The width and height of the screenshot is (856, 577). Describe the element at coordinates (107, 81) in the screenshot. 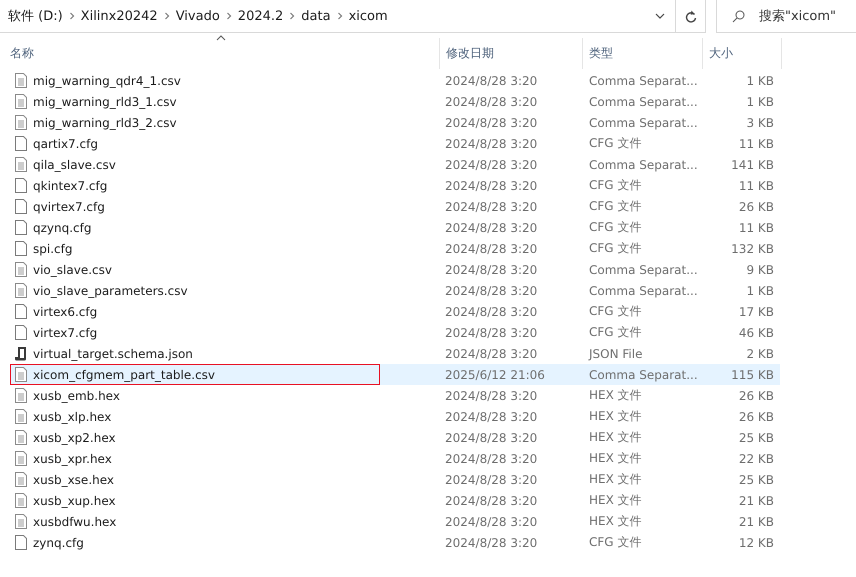

I see `file-name: mig_warning_qdr4_1.csv` at that location.